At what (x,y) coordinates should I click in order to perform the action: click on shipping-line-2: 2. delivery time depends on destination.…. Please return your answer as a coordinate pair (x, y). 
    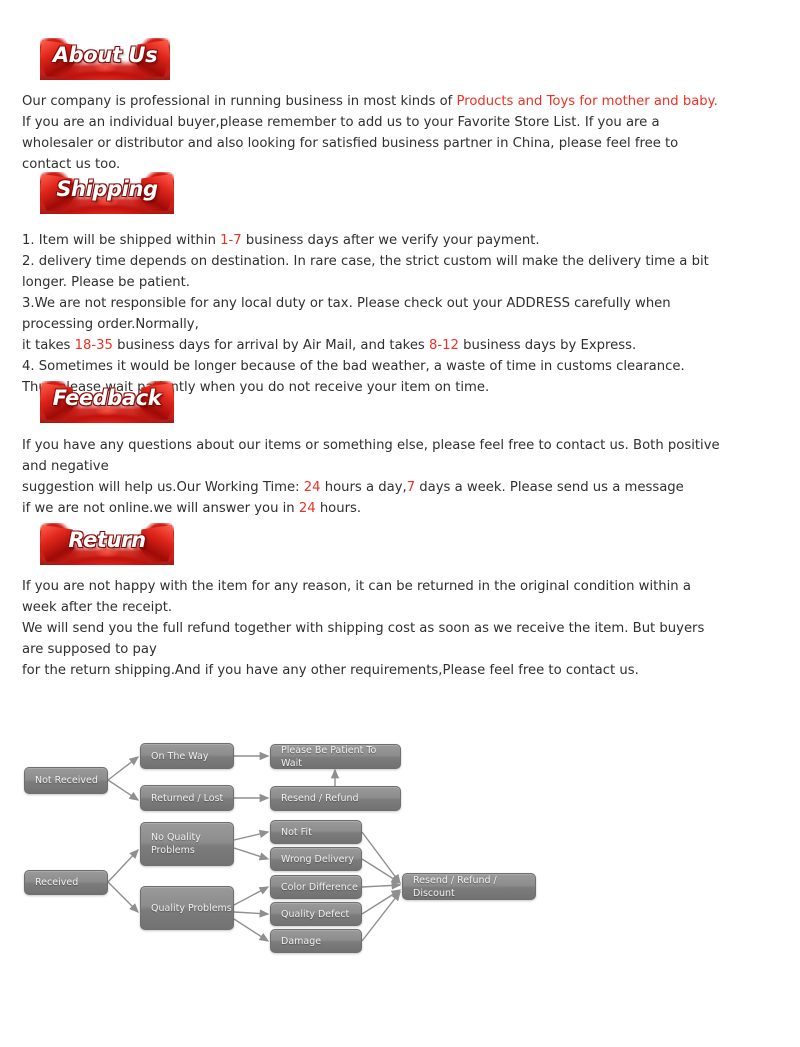
    Looking at the image, I should click on (365, 272).